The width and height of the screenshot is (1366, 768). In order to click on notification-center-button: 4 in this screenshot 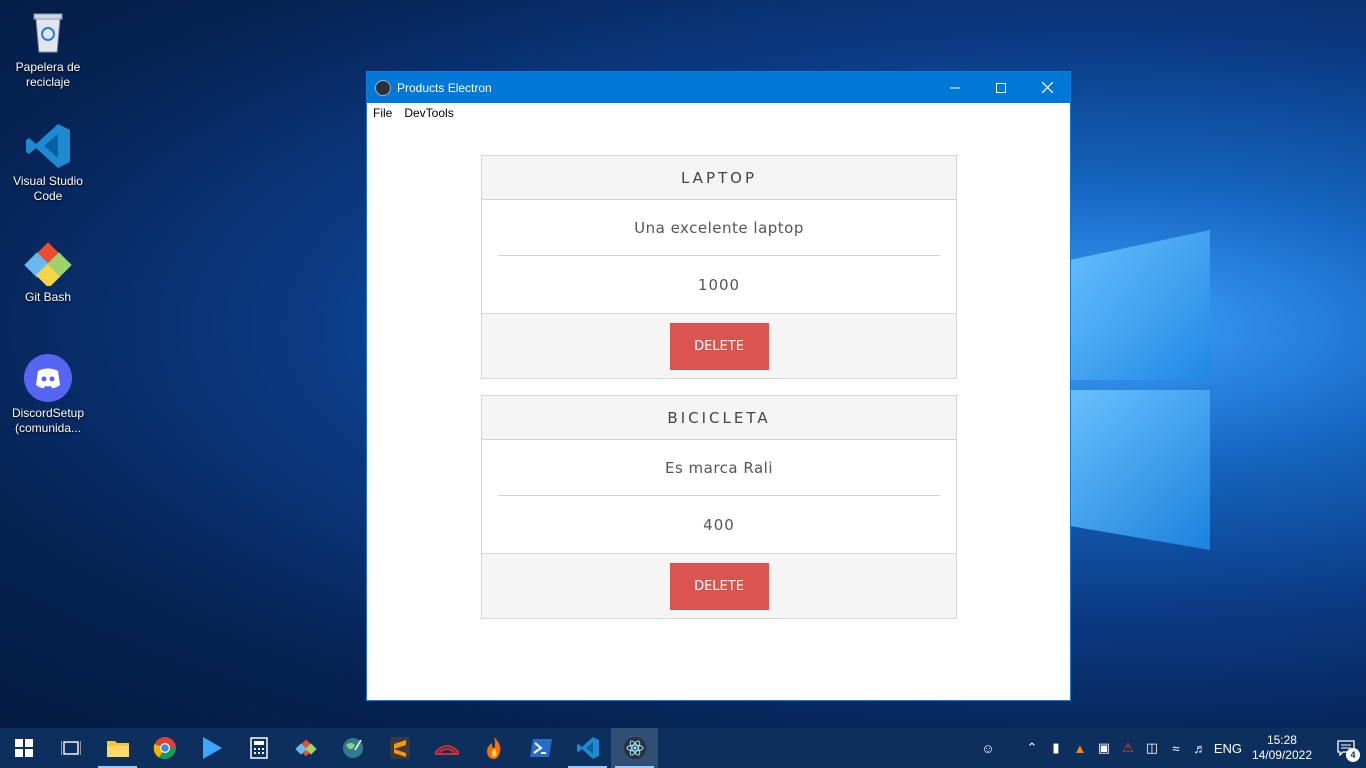, I will do `click(1346, 748)`.